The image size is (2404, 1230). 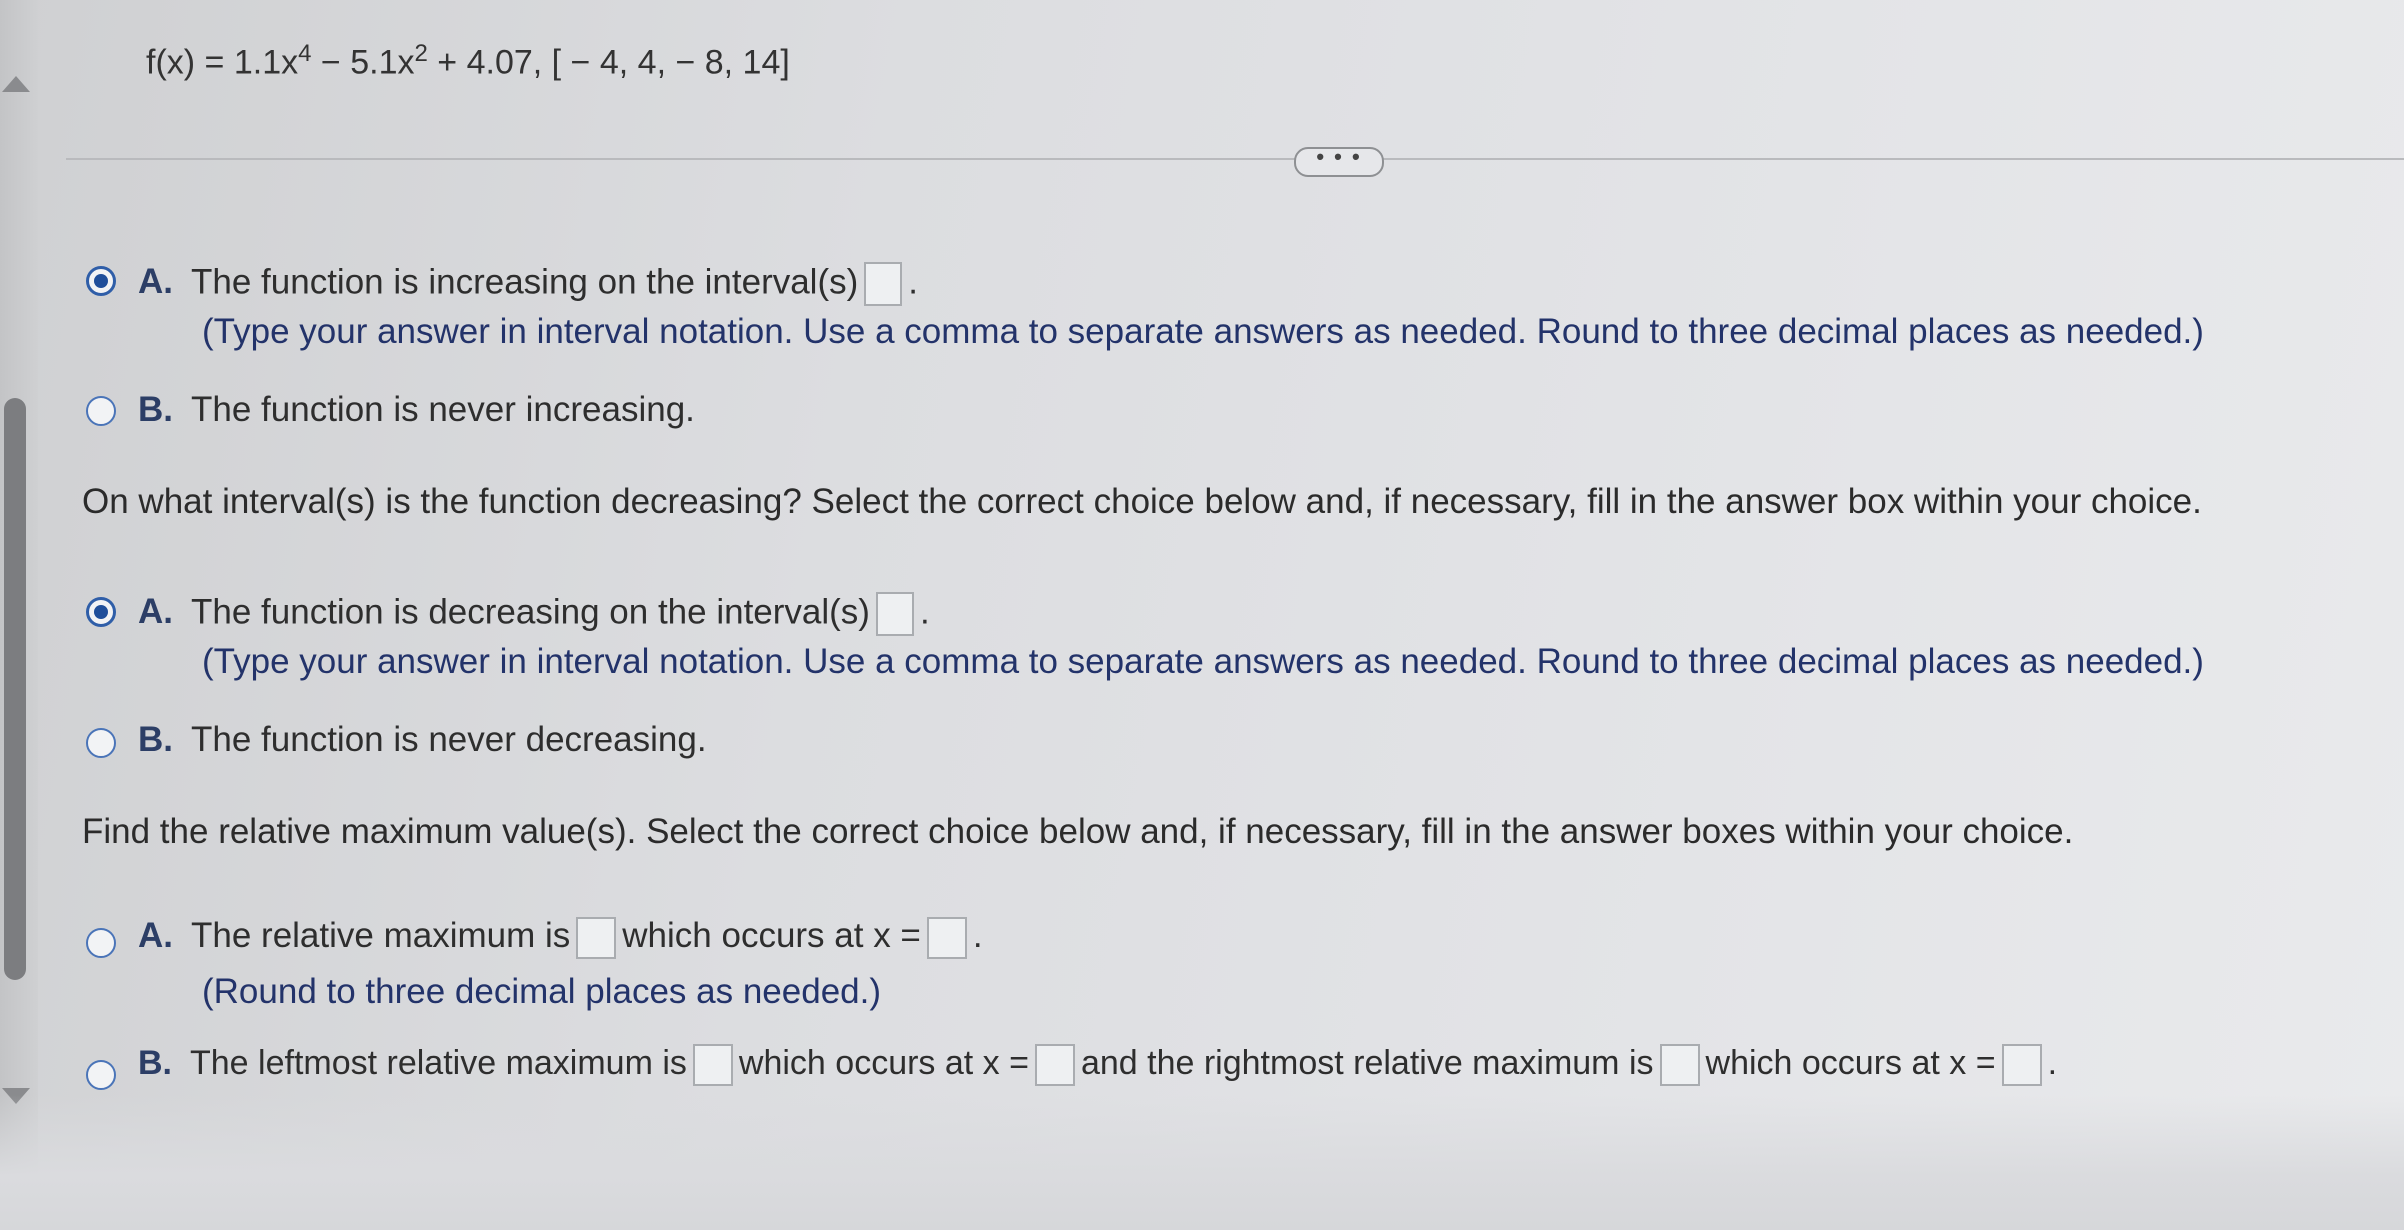 What do you see at coordinates (101, 943) in the screenshot?
I see `relative-max-option-a-radio` at bounding box center [101, 943].